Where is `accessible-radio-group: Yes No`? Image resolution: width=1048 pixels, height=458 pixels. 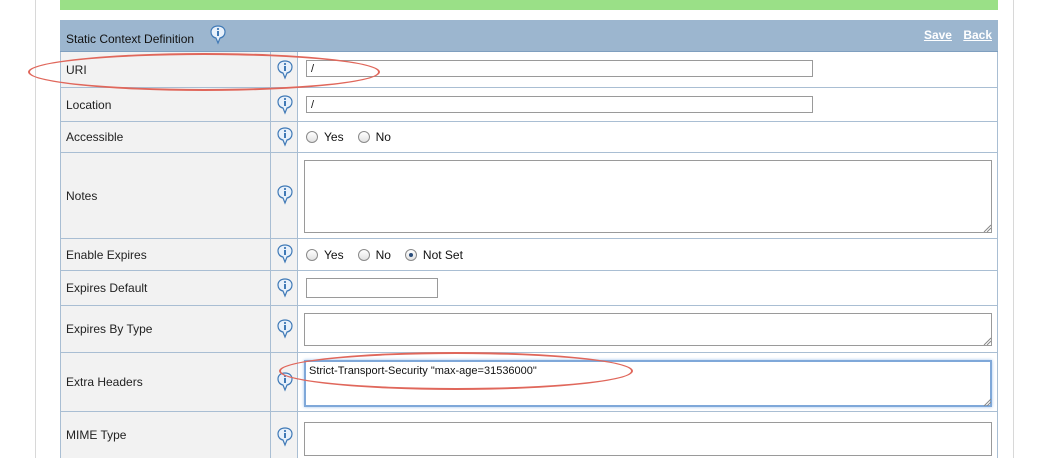
accessible-radio-group: Yes No is located at coordinates (355, 137).